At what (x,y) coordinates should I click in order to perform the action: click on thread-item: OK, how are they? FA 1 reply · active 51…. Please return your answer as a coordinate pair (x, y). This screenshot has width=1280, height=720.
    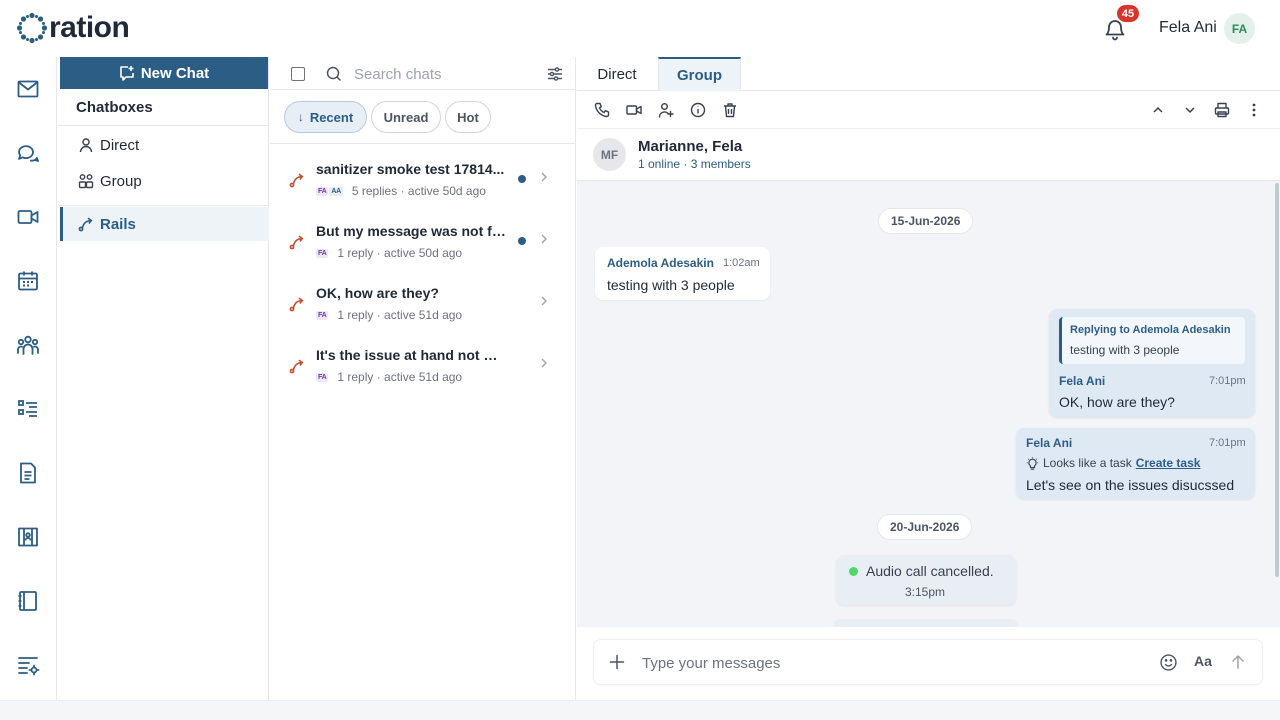
    Looking at the image, I should click on (423, 312).